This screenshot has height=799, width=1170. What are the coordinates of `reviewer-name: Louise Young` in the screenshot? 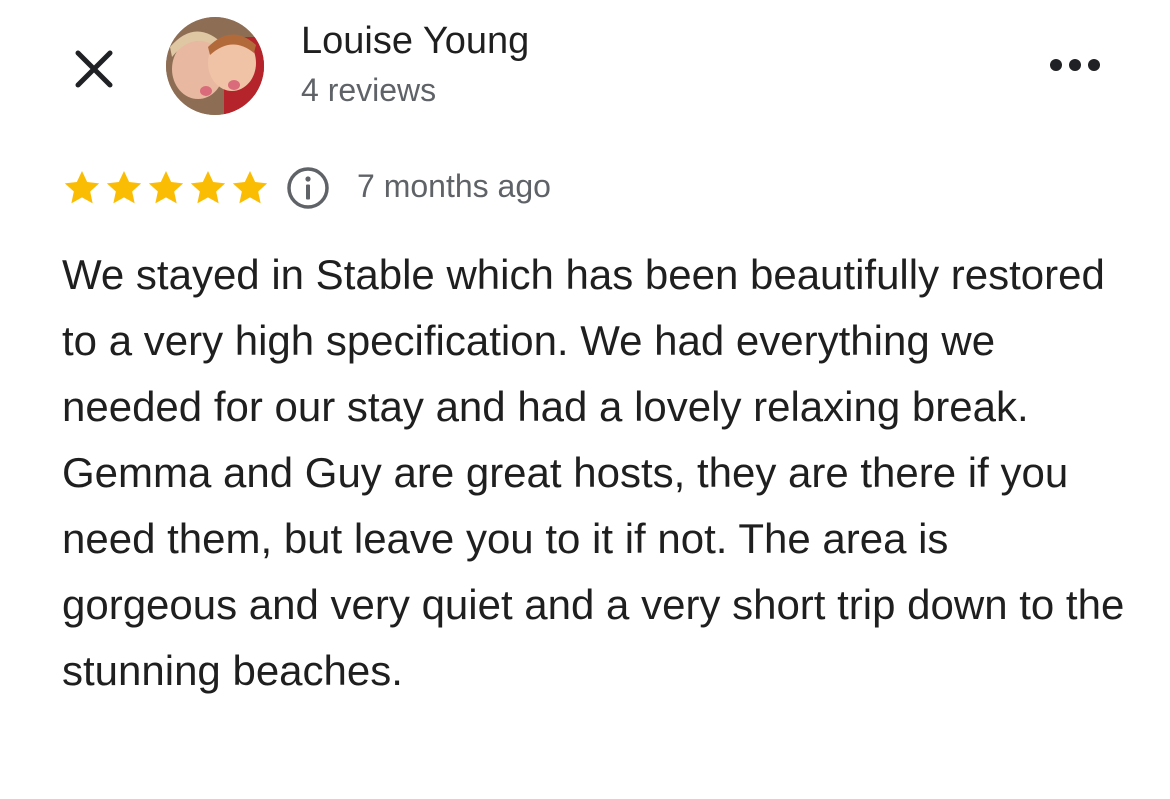 It's located at (415, 41).